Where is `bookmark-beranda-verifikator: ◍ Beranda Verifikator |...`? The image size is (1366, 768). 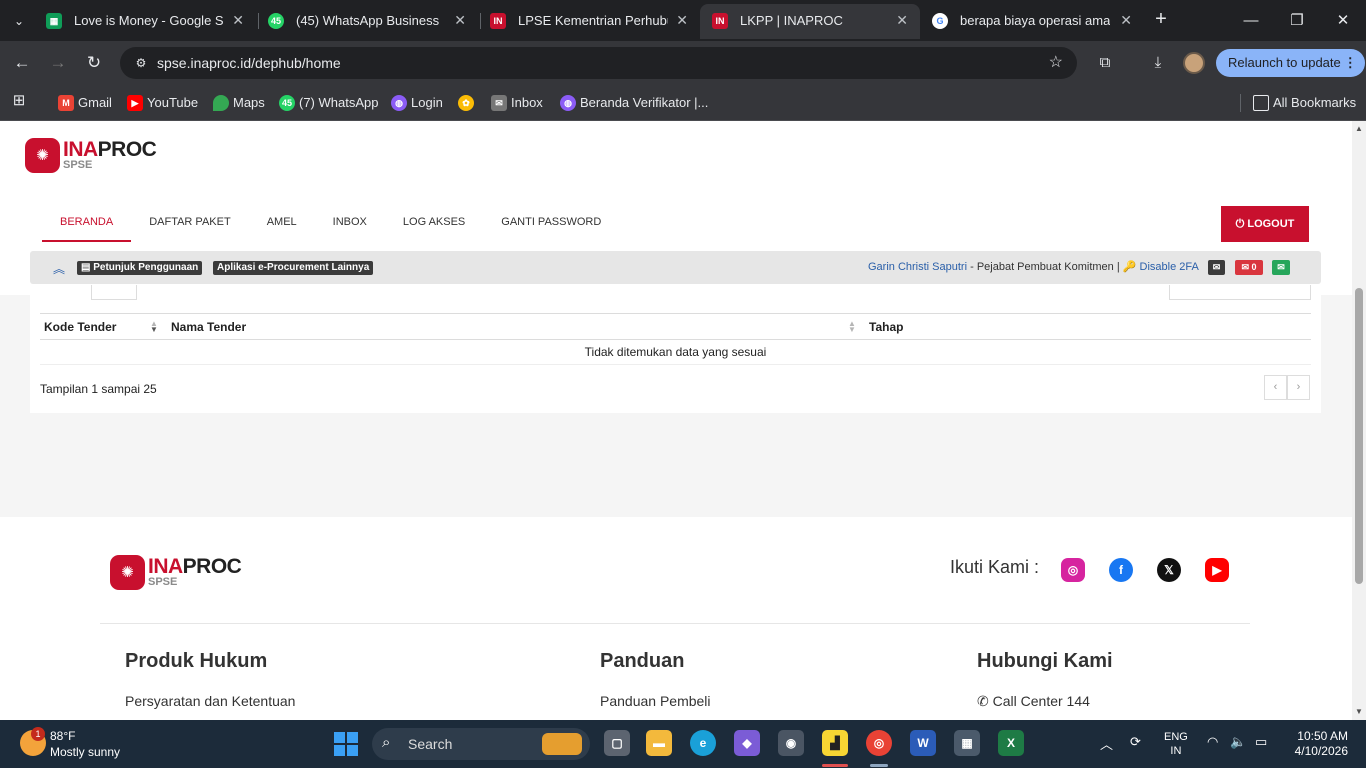
bookmark-beranda-verifikator: ◍ Beranda Verifikator |... is located at coordinates (634, 103).